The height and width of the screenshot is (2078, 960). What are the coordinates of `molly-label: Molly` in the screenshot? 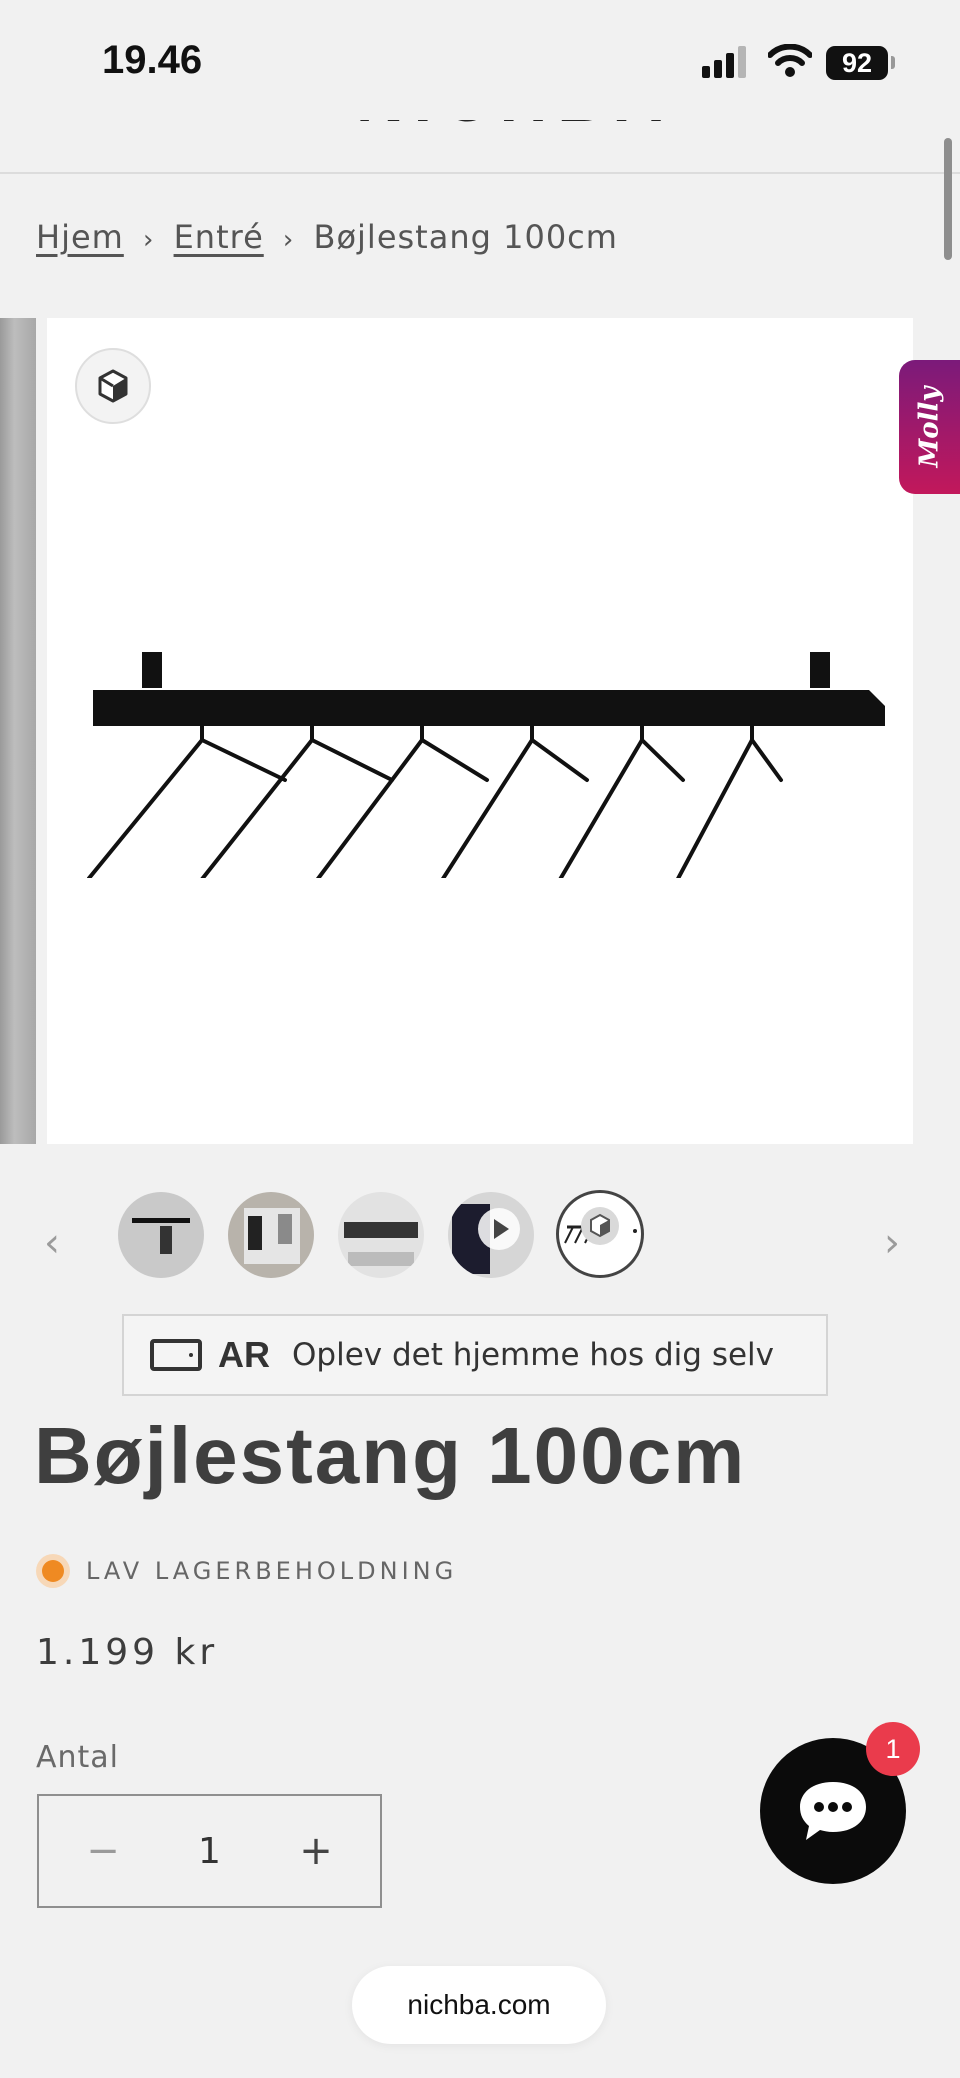 It's located at (929, 427).